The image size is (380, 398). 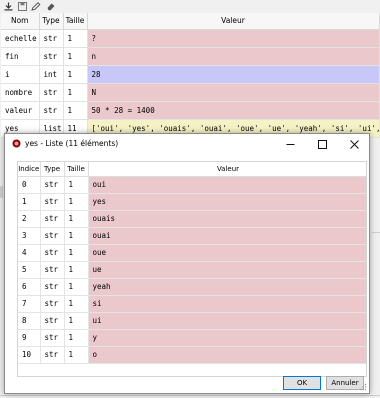 What do you see at coordinates (20, 110) in the screenshot?
I see `variable-name: valeur` at bounding box center [20, 110].